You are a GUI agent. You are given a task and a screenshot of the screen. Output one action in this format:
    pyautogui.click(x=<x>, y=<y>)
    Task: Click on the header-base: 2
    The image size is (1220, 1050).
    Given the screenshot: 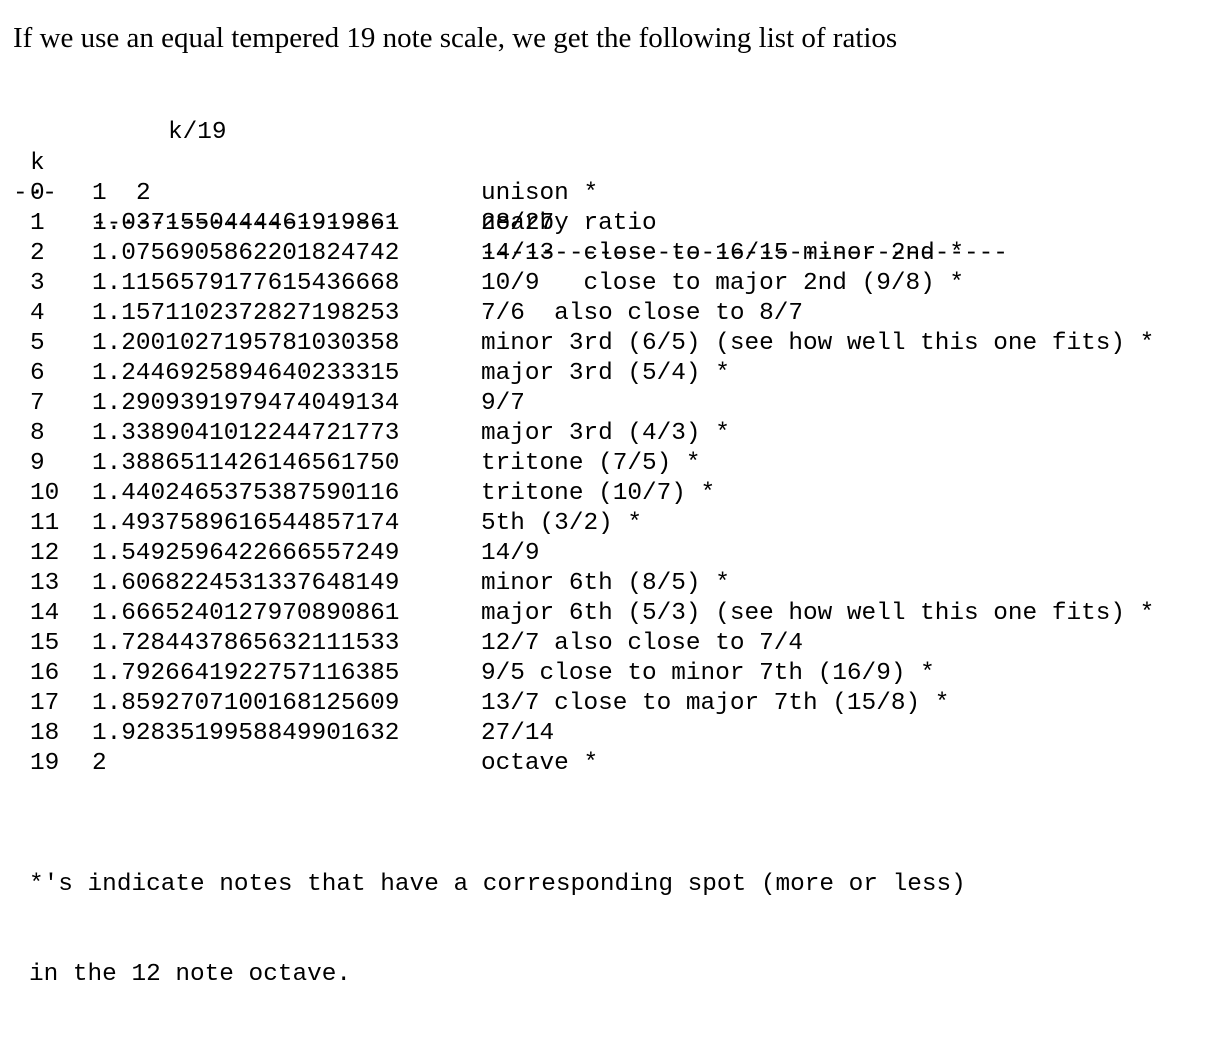 What is the action you would take?
    pyautogui.click(x=143, y=193)
    